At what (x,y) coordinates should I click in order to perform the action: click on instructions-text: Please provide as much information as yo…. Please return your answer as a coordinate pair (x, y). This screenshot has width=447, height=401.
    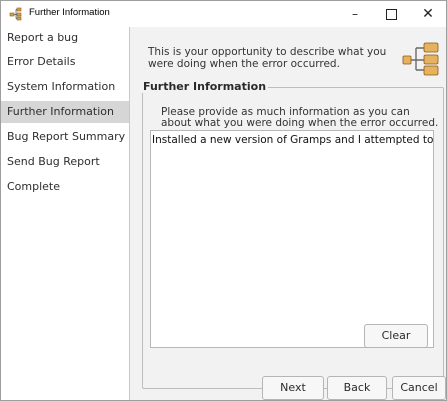
    Looking at the image, I should click on (300, 117).